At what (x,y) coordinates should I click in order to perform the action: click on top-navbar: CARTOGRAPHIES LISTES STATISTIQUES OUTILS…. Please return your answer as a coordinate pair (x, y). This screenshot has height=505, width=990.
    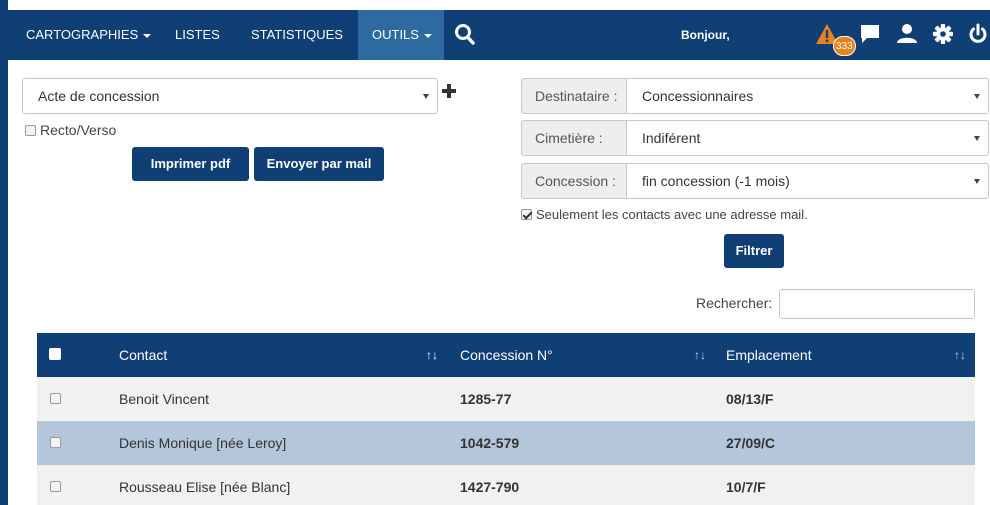
    Looking at the image, I should click on (499, 35).